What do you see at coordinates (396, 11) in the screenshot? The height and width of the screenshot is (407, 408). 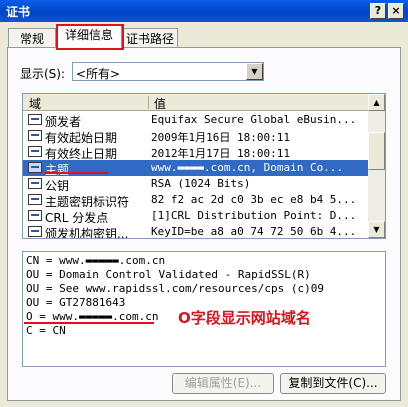 I see `close-button: ×` at bounding box center [396, 11].